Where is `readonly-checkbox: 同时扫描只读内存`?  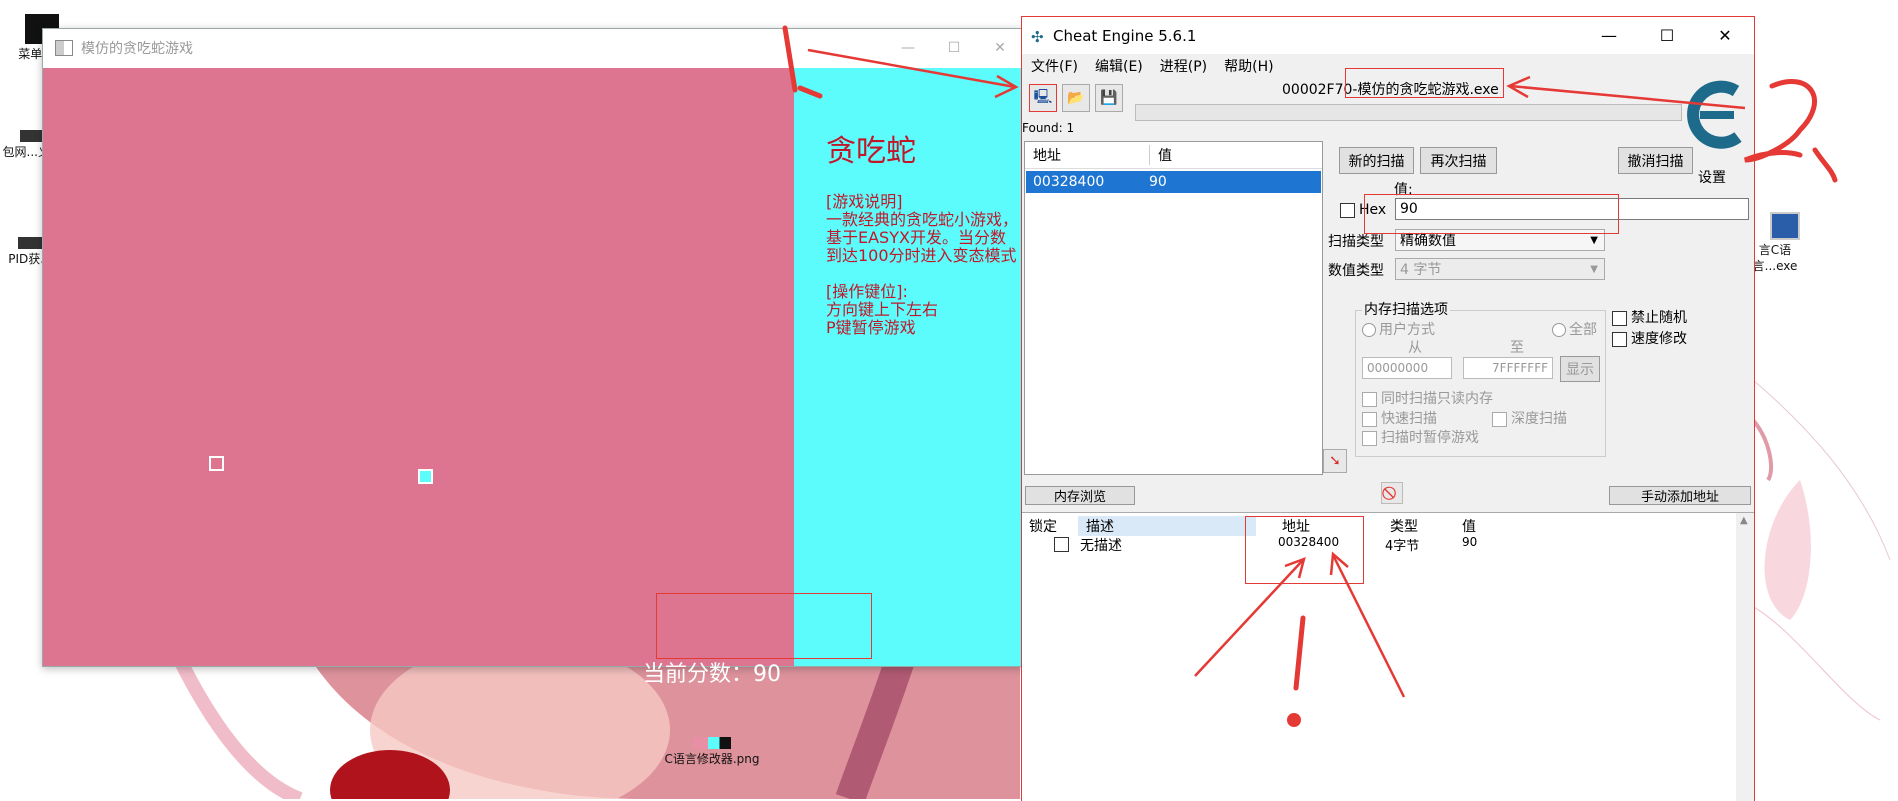
readonly-checkbox: 同时扫描只读内存 is located at coordinates (1427, 398).